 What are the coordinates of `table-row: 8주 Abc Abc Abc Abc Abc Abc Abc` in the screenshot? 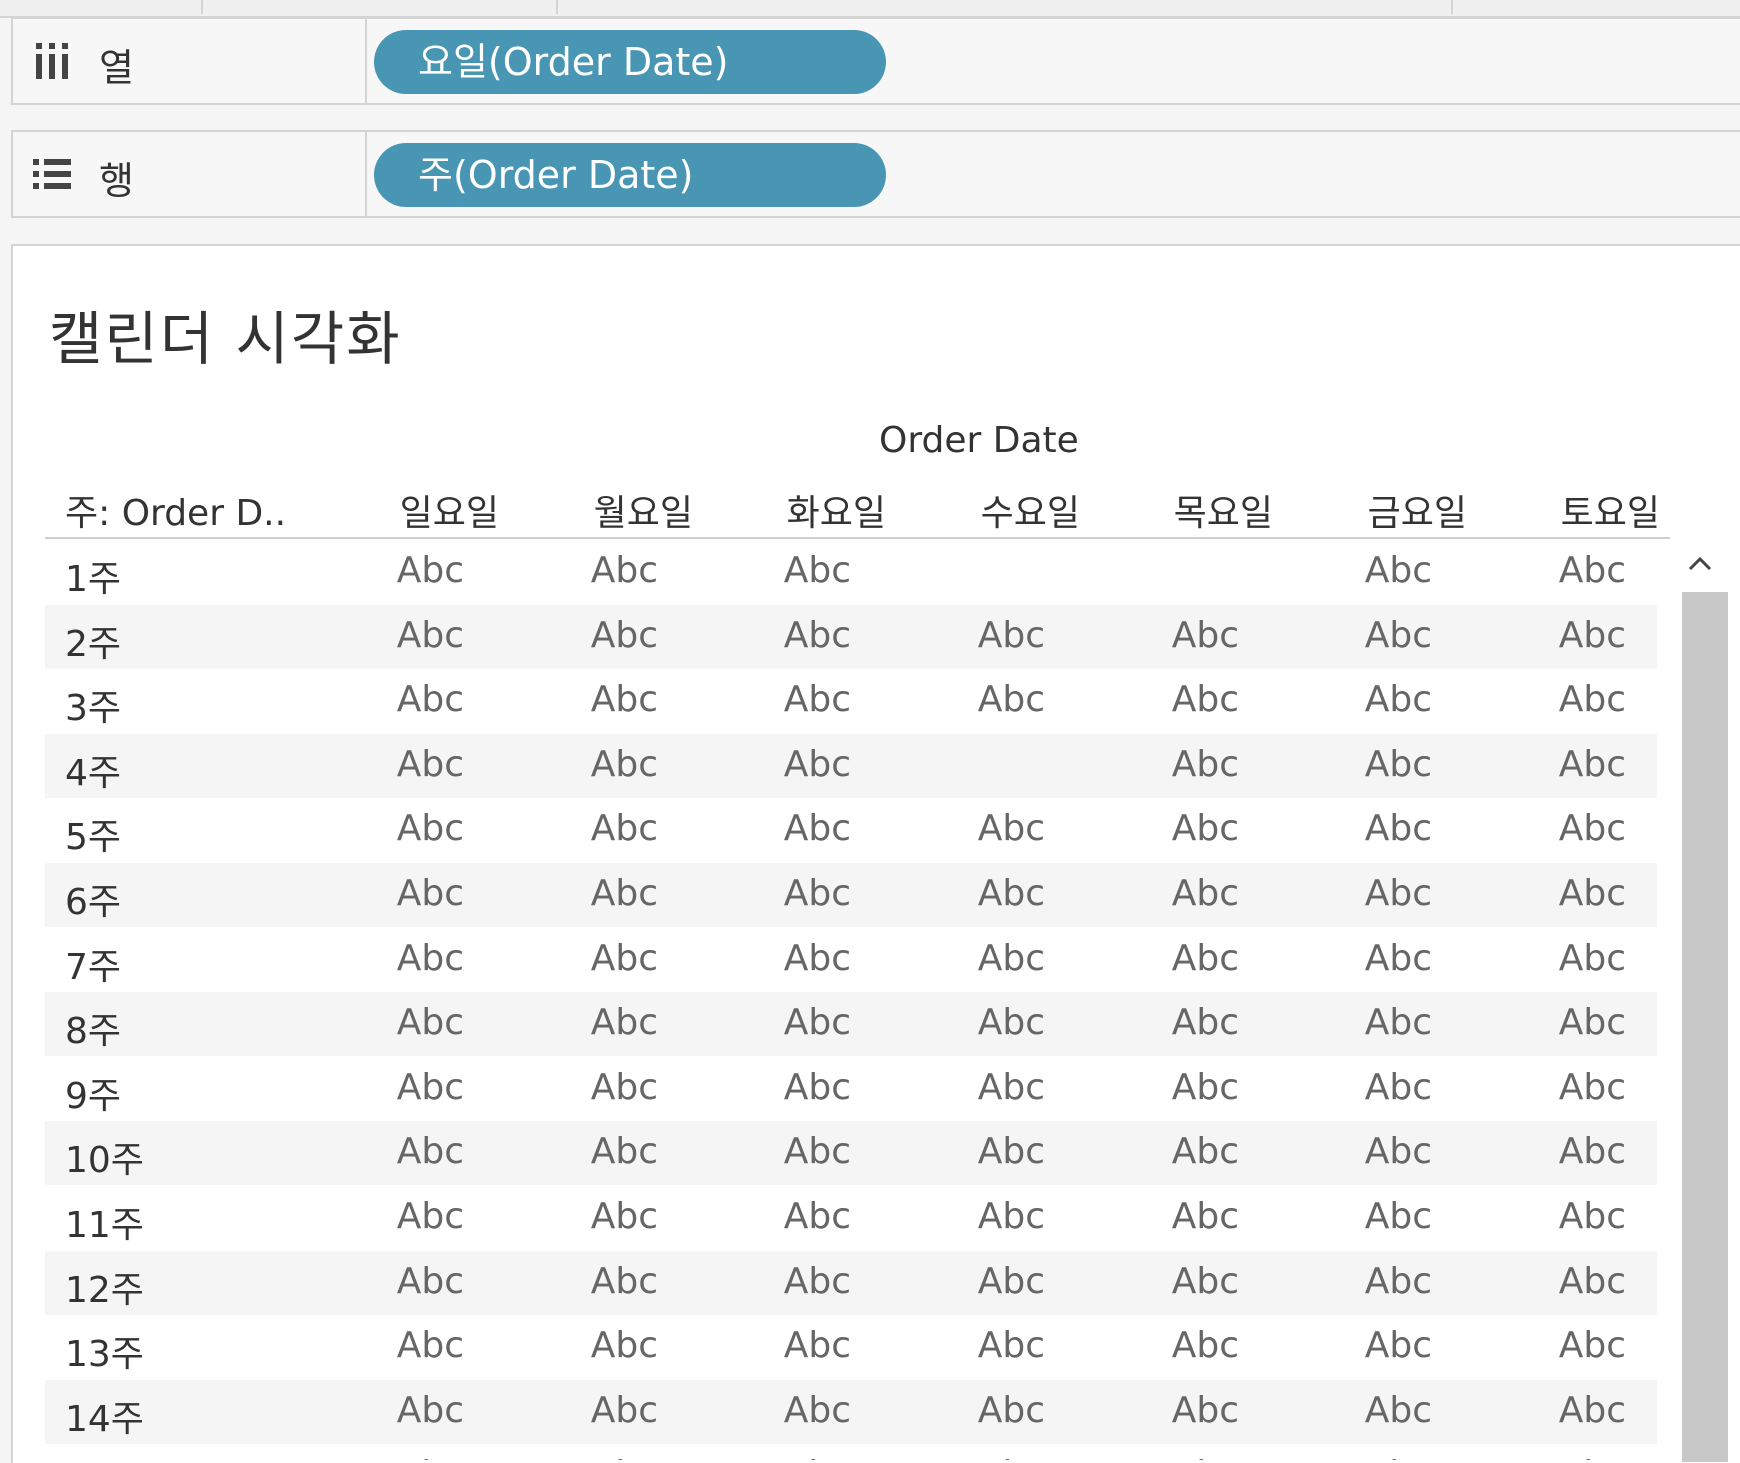 It's located at (851, 1024).